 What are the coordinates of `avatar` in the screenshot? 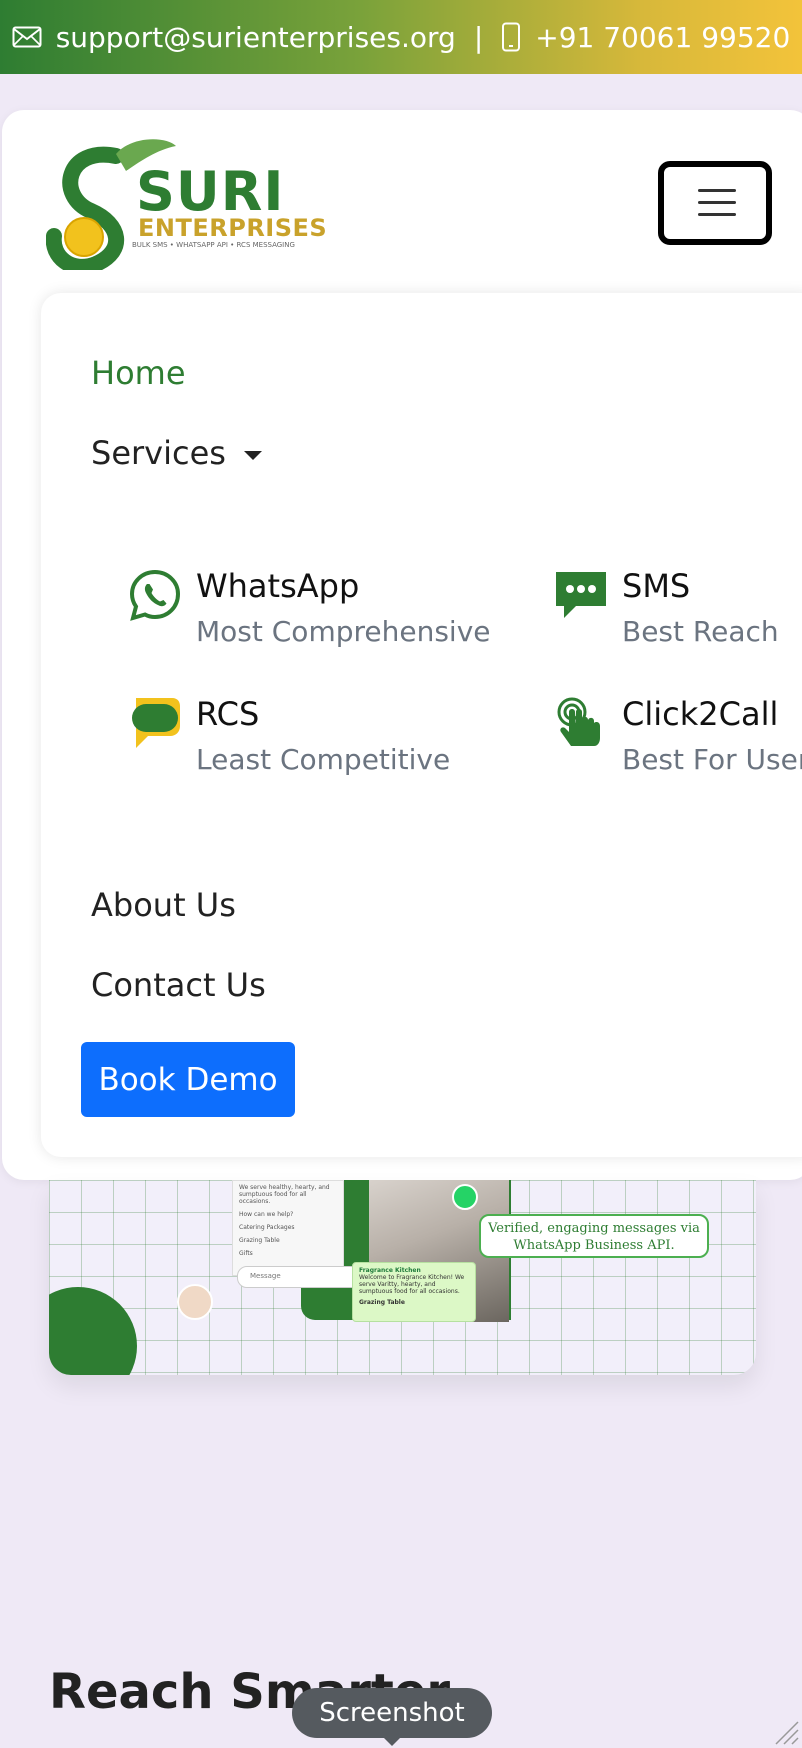 It's located at (195, 1302).